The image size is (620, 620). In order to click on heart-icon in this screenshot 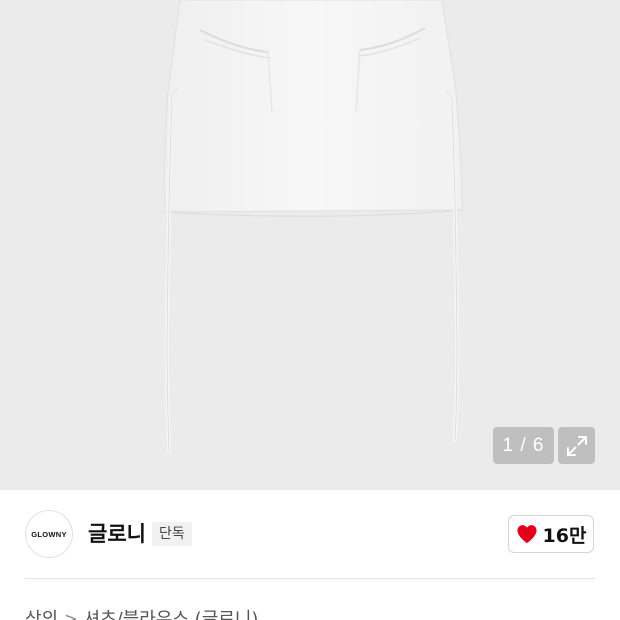, I will do `click(526, 534)`.